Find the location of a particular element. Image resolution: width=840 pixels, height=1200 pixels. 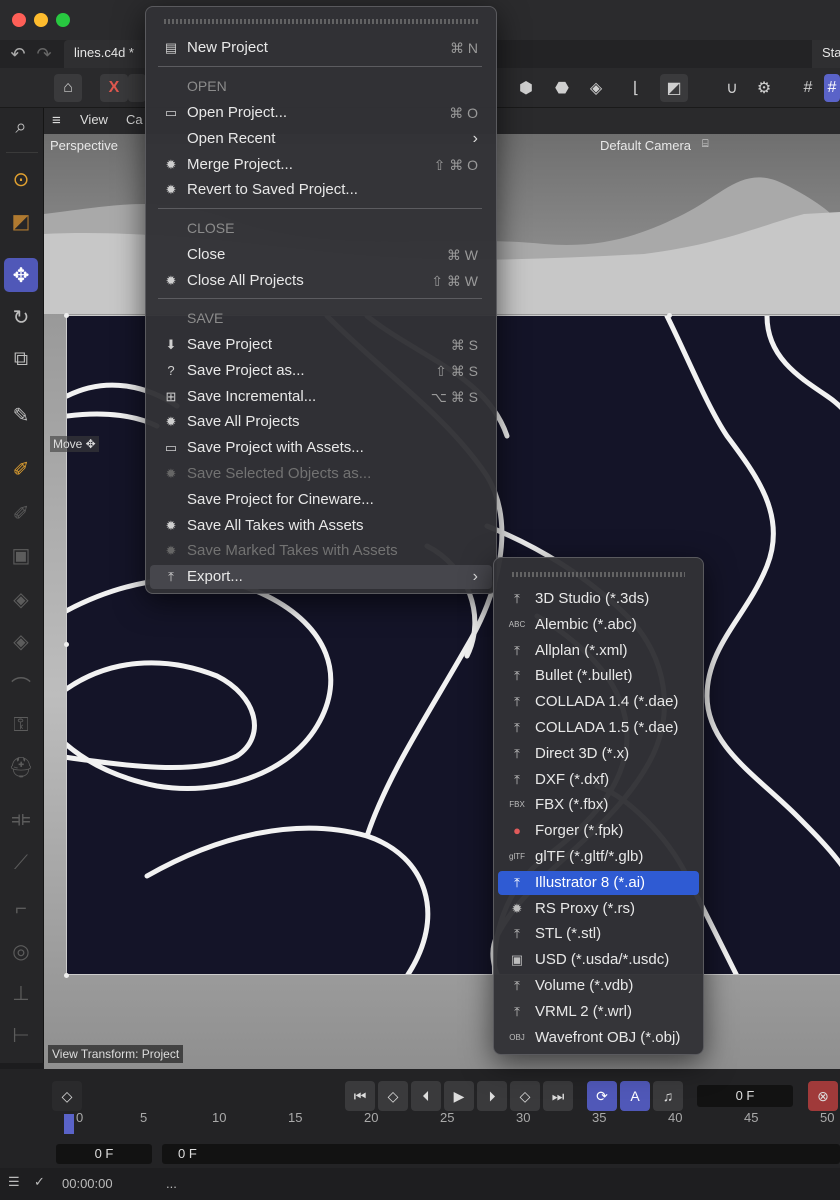

menu-item-save-all: ✹ Save All Projects is located at coordinates (321, 422).